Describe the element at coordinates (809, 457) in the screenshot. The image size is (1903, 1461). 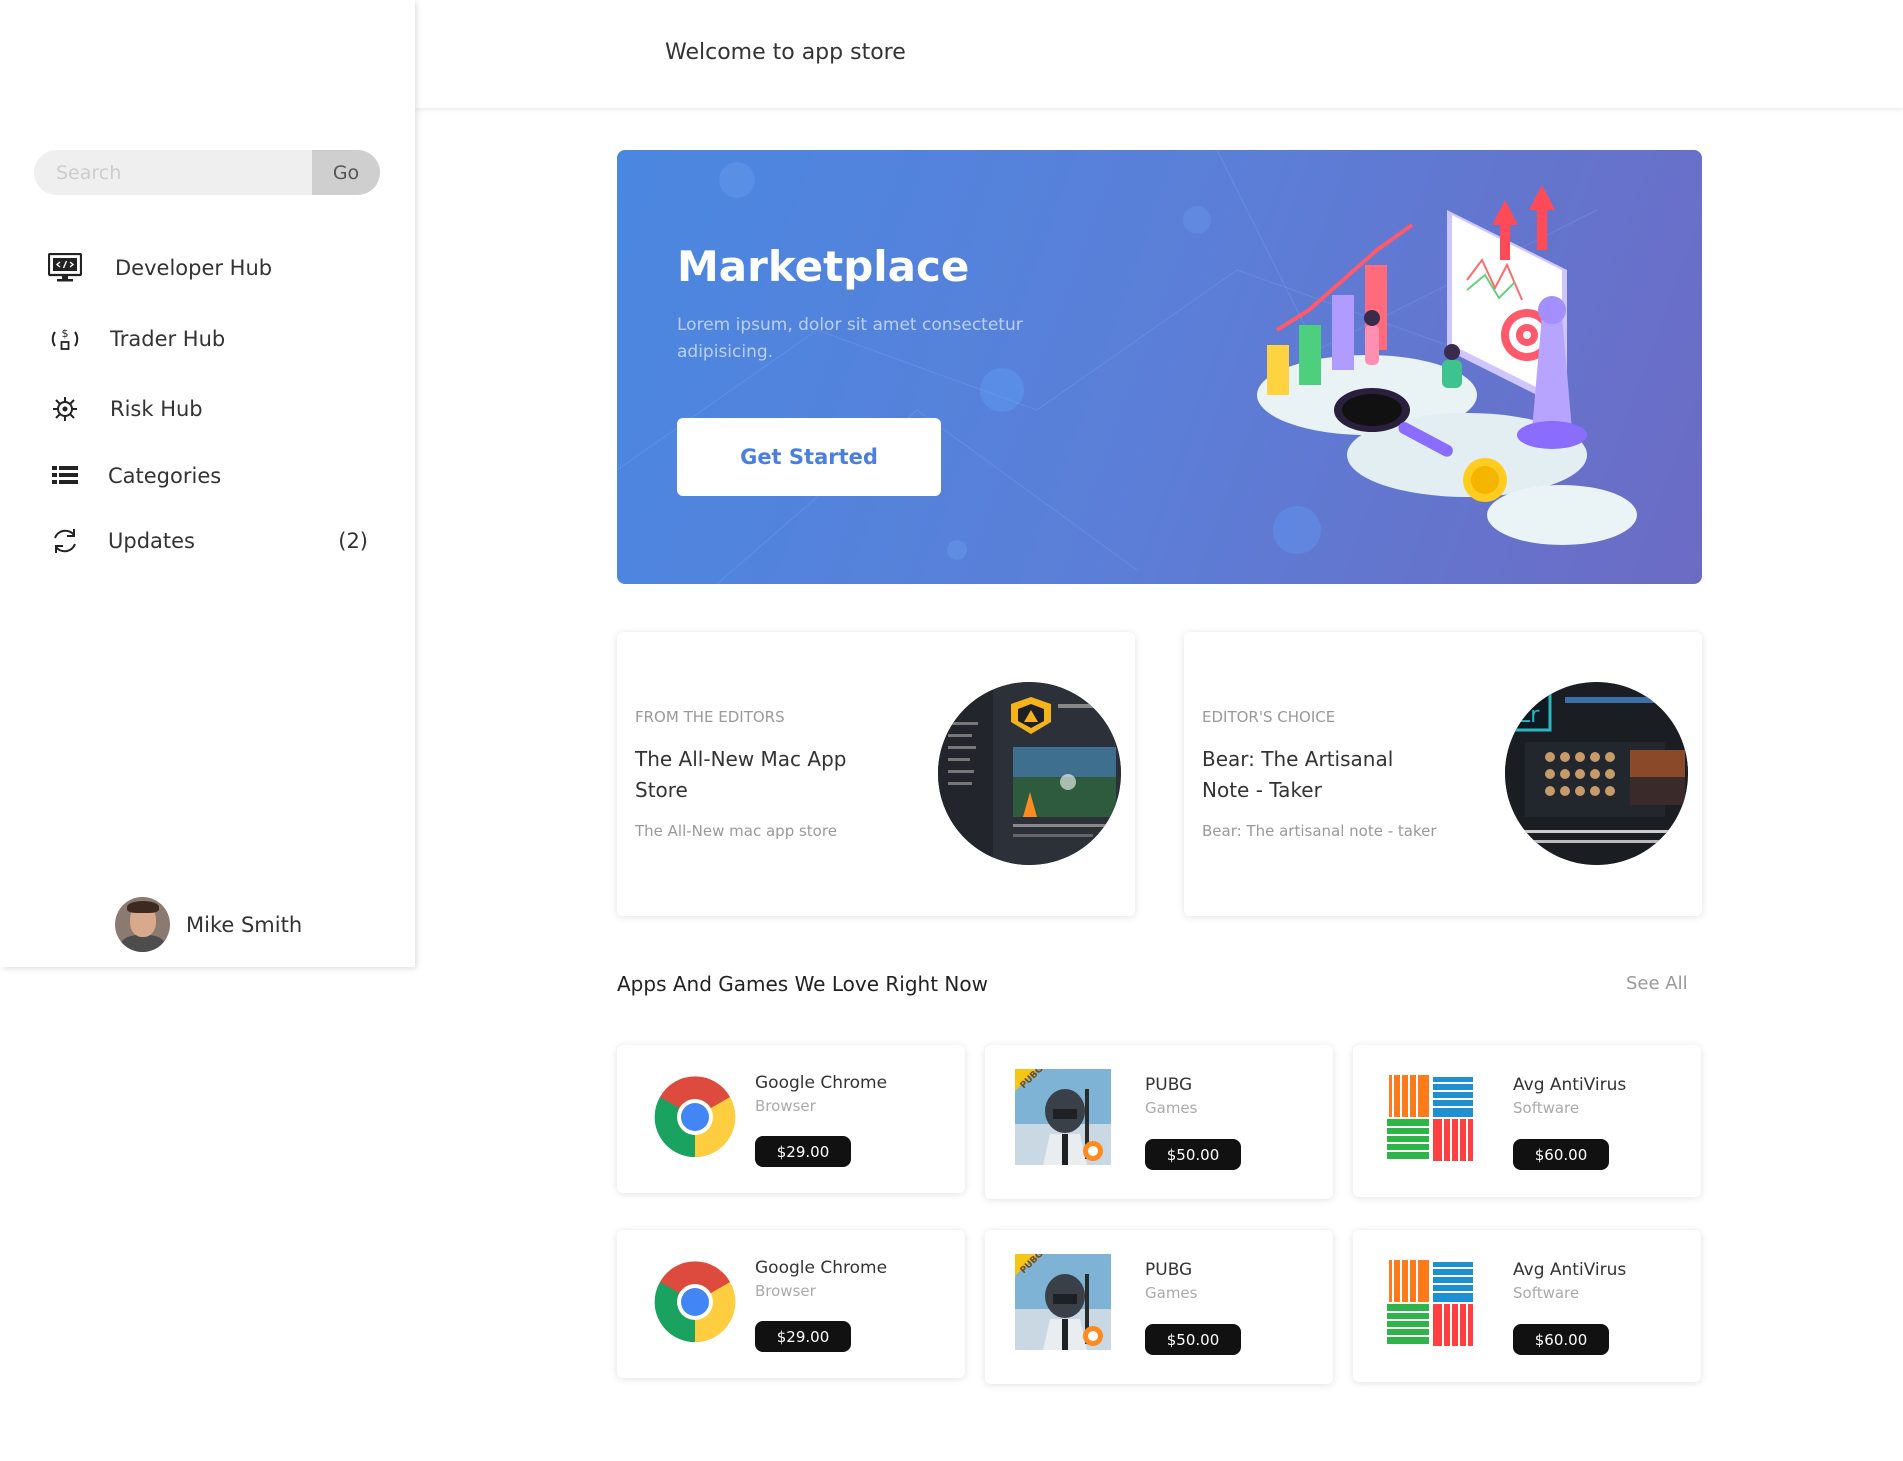
I see `get-started-button: Get Started` at that location.